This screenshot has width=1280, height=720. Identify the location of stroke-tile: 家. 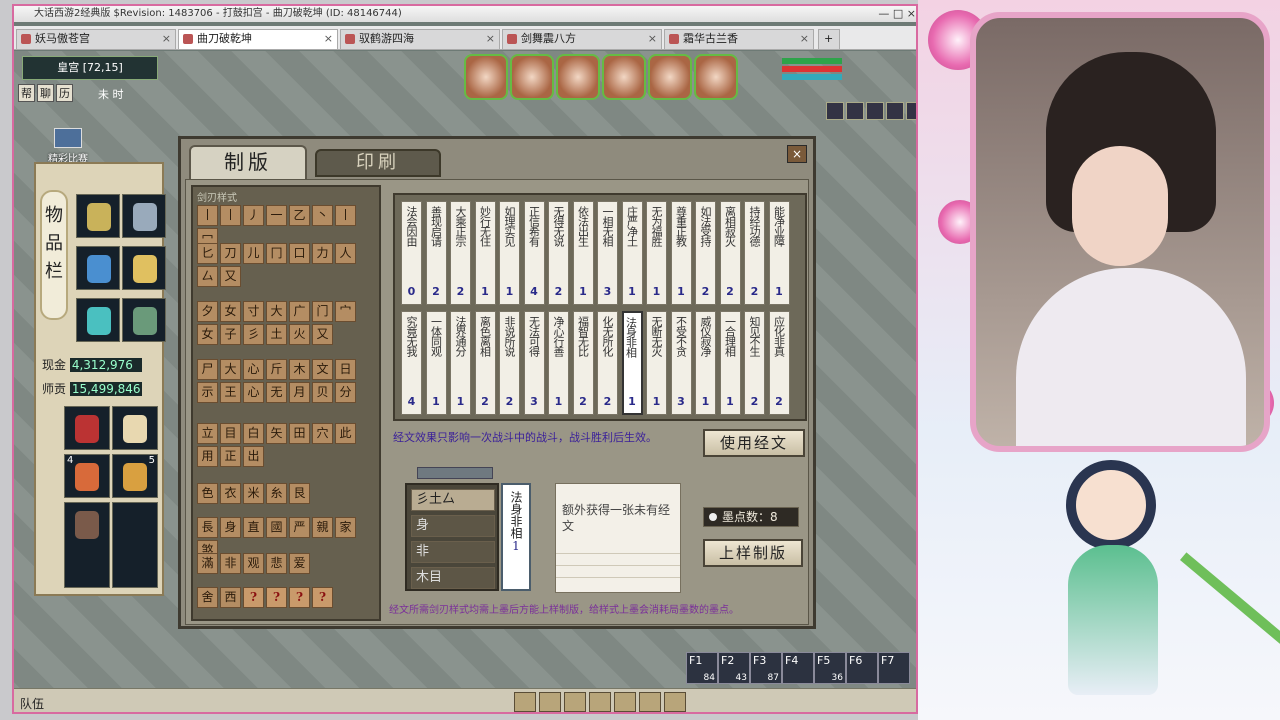
(345, 527).